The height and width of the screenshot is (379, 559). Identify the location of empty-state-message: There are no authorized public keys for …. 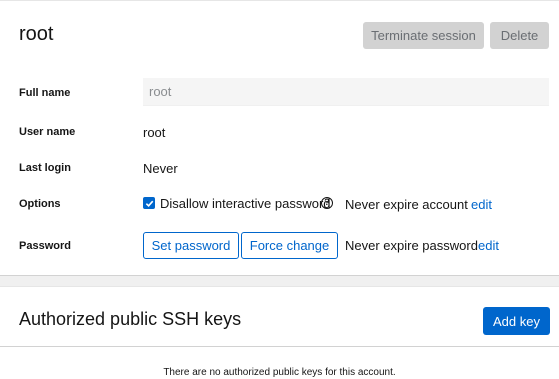
(279, 372).